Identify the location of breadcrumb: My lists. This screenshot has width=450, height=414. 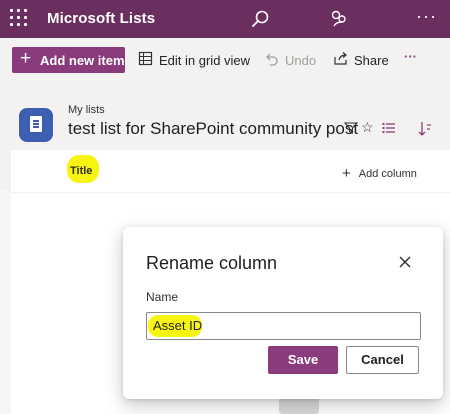
(86, 110).